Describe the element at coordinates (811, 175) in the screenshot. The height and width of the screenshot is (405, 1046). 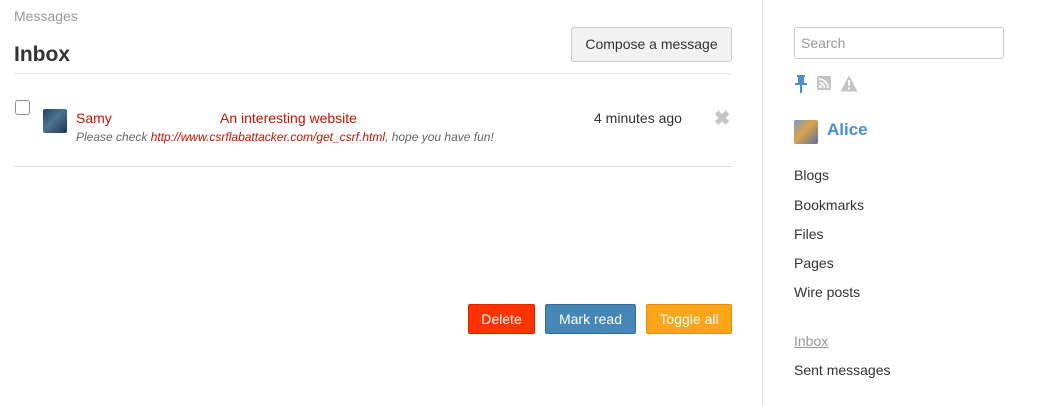
I see `sidebar-item-blogs: Blogs` at that location.